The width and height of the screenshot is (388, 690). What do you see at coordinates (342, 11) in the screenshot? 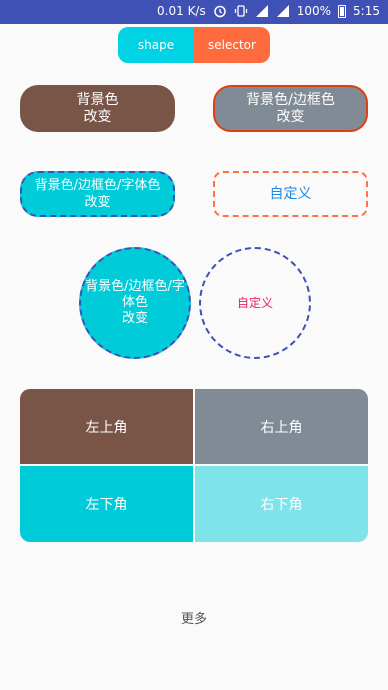
I see `battery-icon` at bounding box center [342, 11].